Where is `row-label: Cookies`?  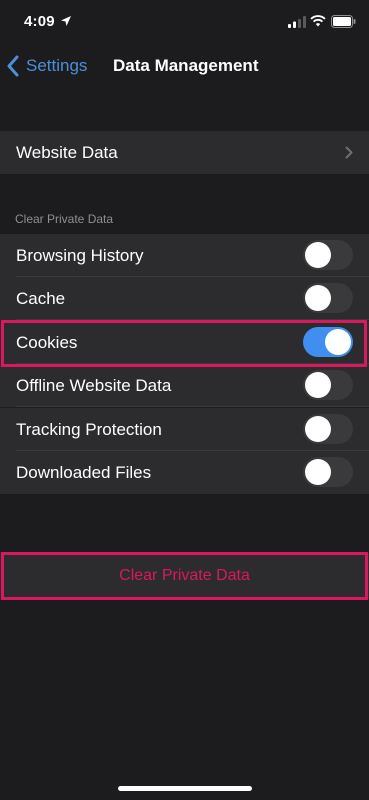 row-label: Cookies is located at coordinates (47, 342).